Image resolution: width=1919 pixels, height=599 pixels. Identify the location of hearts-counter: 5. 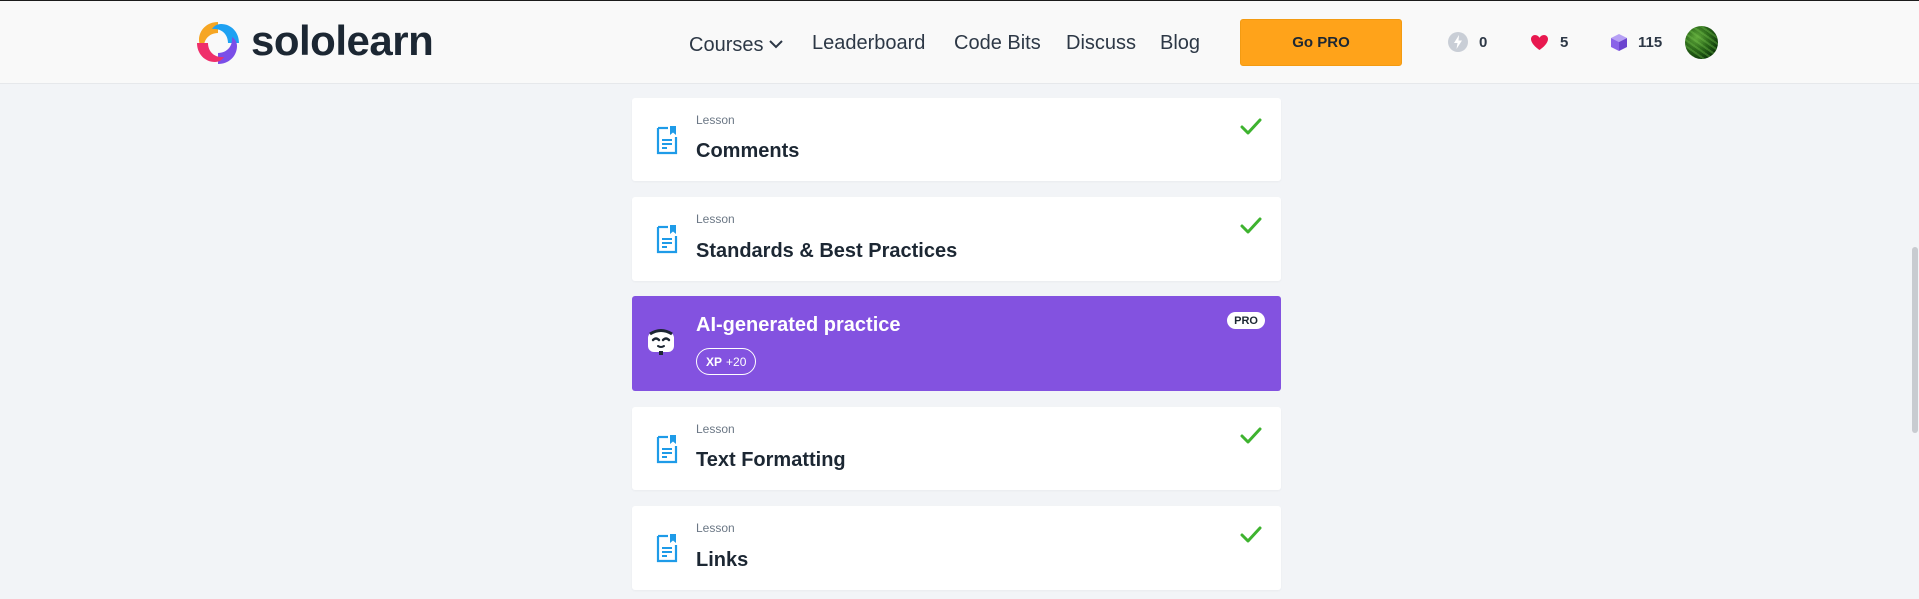
(1548, 42).